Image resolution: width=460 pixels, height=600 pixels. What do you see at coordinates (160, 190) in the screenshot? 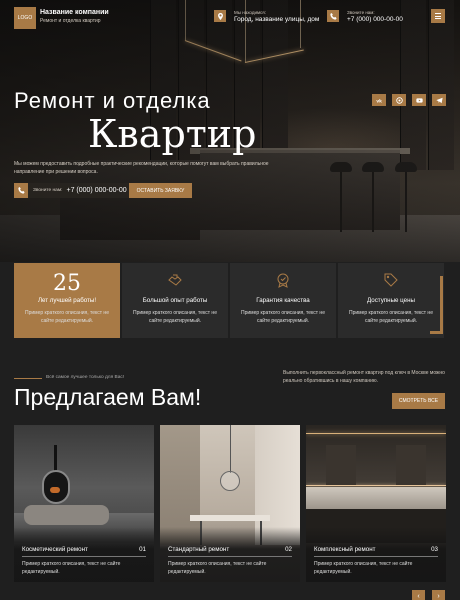
I see `order-button: ОСТАВИТЬ ЗАЯВКУ` at bounding box center [160, 190].